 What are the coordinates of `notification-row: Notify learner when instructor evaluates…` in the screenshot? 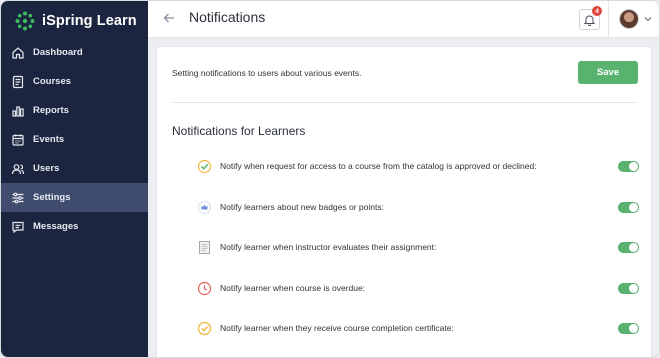 It's located at (418, 247).